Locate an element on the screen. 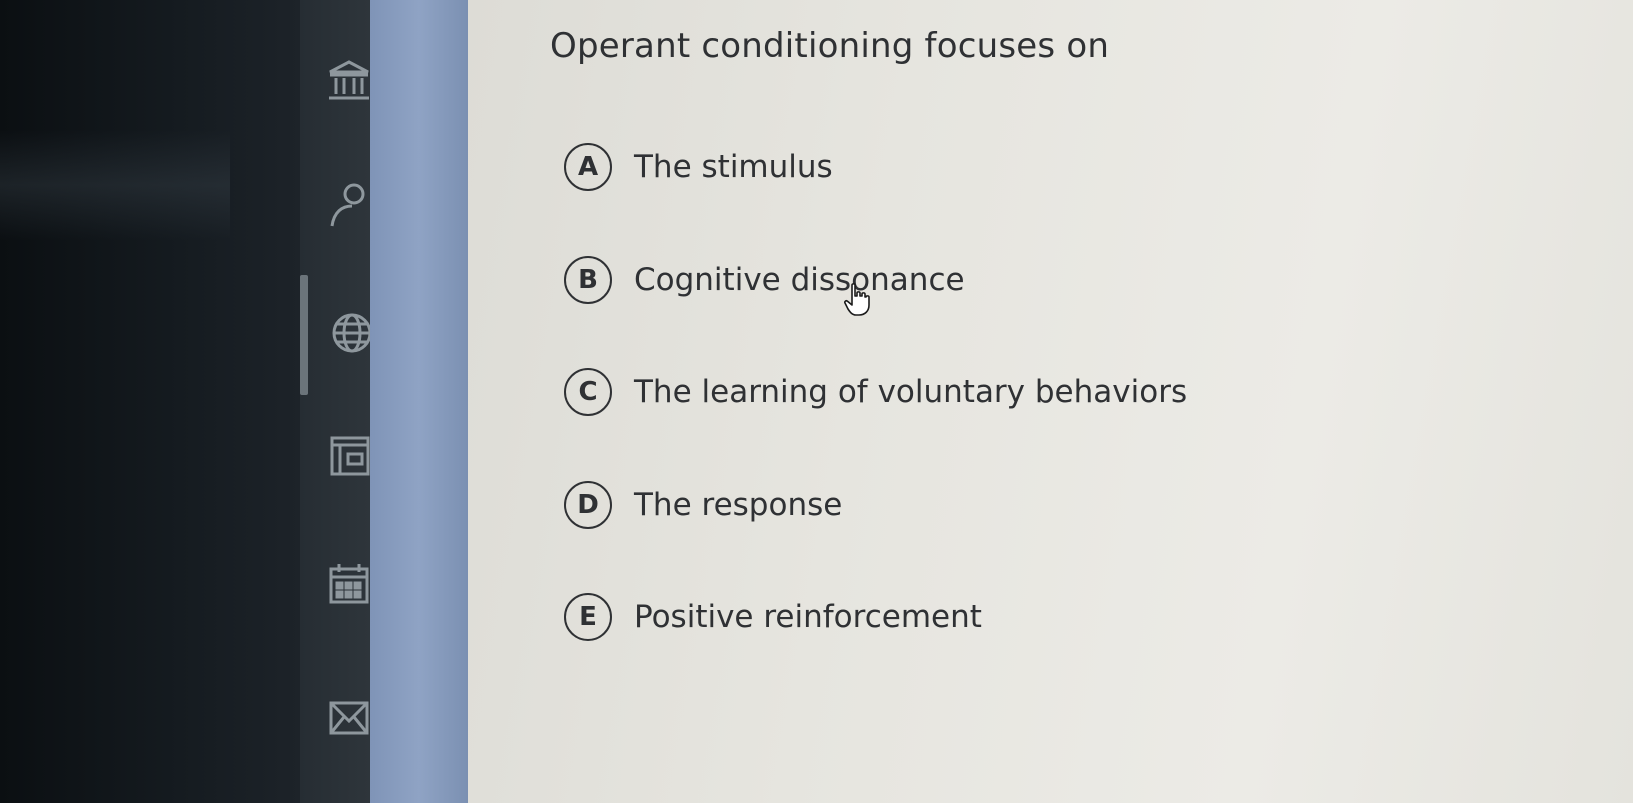 This screenshot has height=803, width=1633. option-text: Positive reinforcement is located at coordinates (808, 617).